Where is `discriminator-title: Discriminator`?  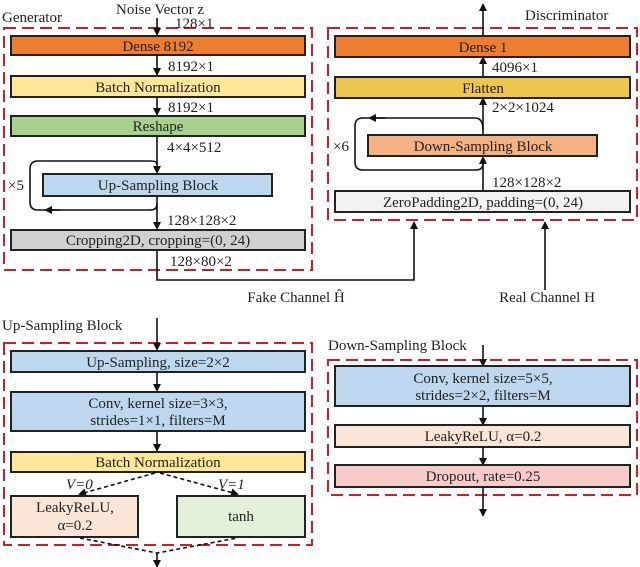 discriminator-title: Discriminator is located at coordinates (566, 16).